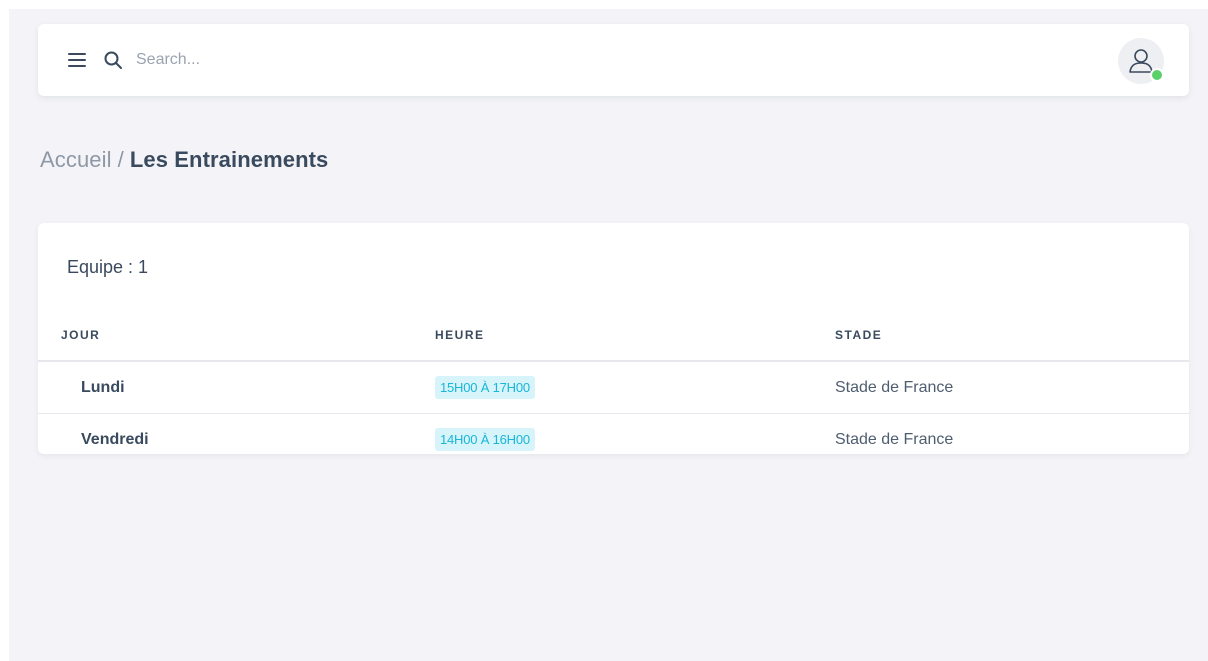  Describe the element at coordinates (113, 60) in the screenshot. I see `search-icon` at that location.